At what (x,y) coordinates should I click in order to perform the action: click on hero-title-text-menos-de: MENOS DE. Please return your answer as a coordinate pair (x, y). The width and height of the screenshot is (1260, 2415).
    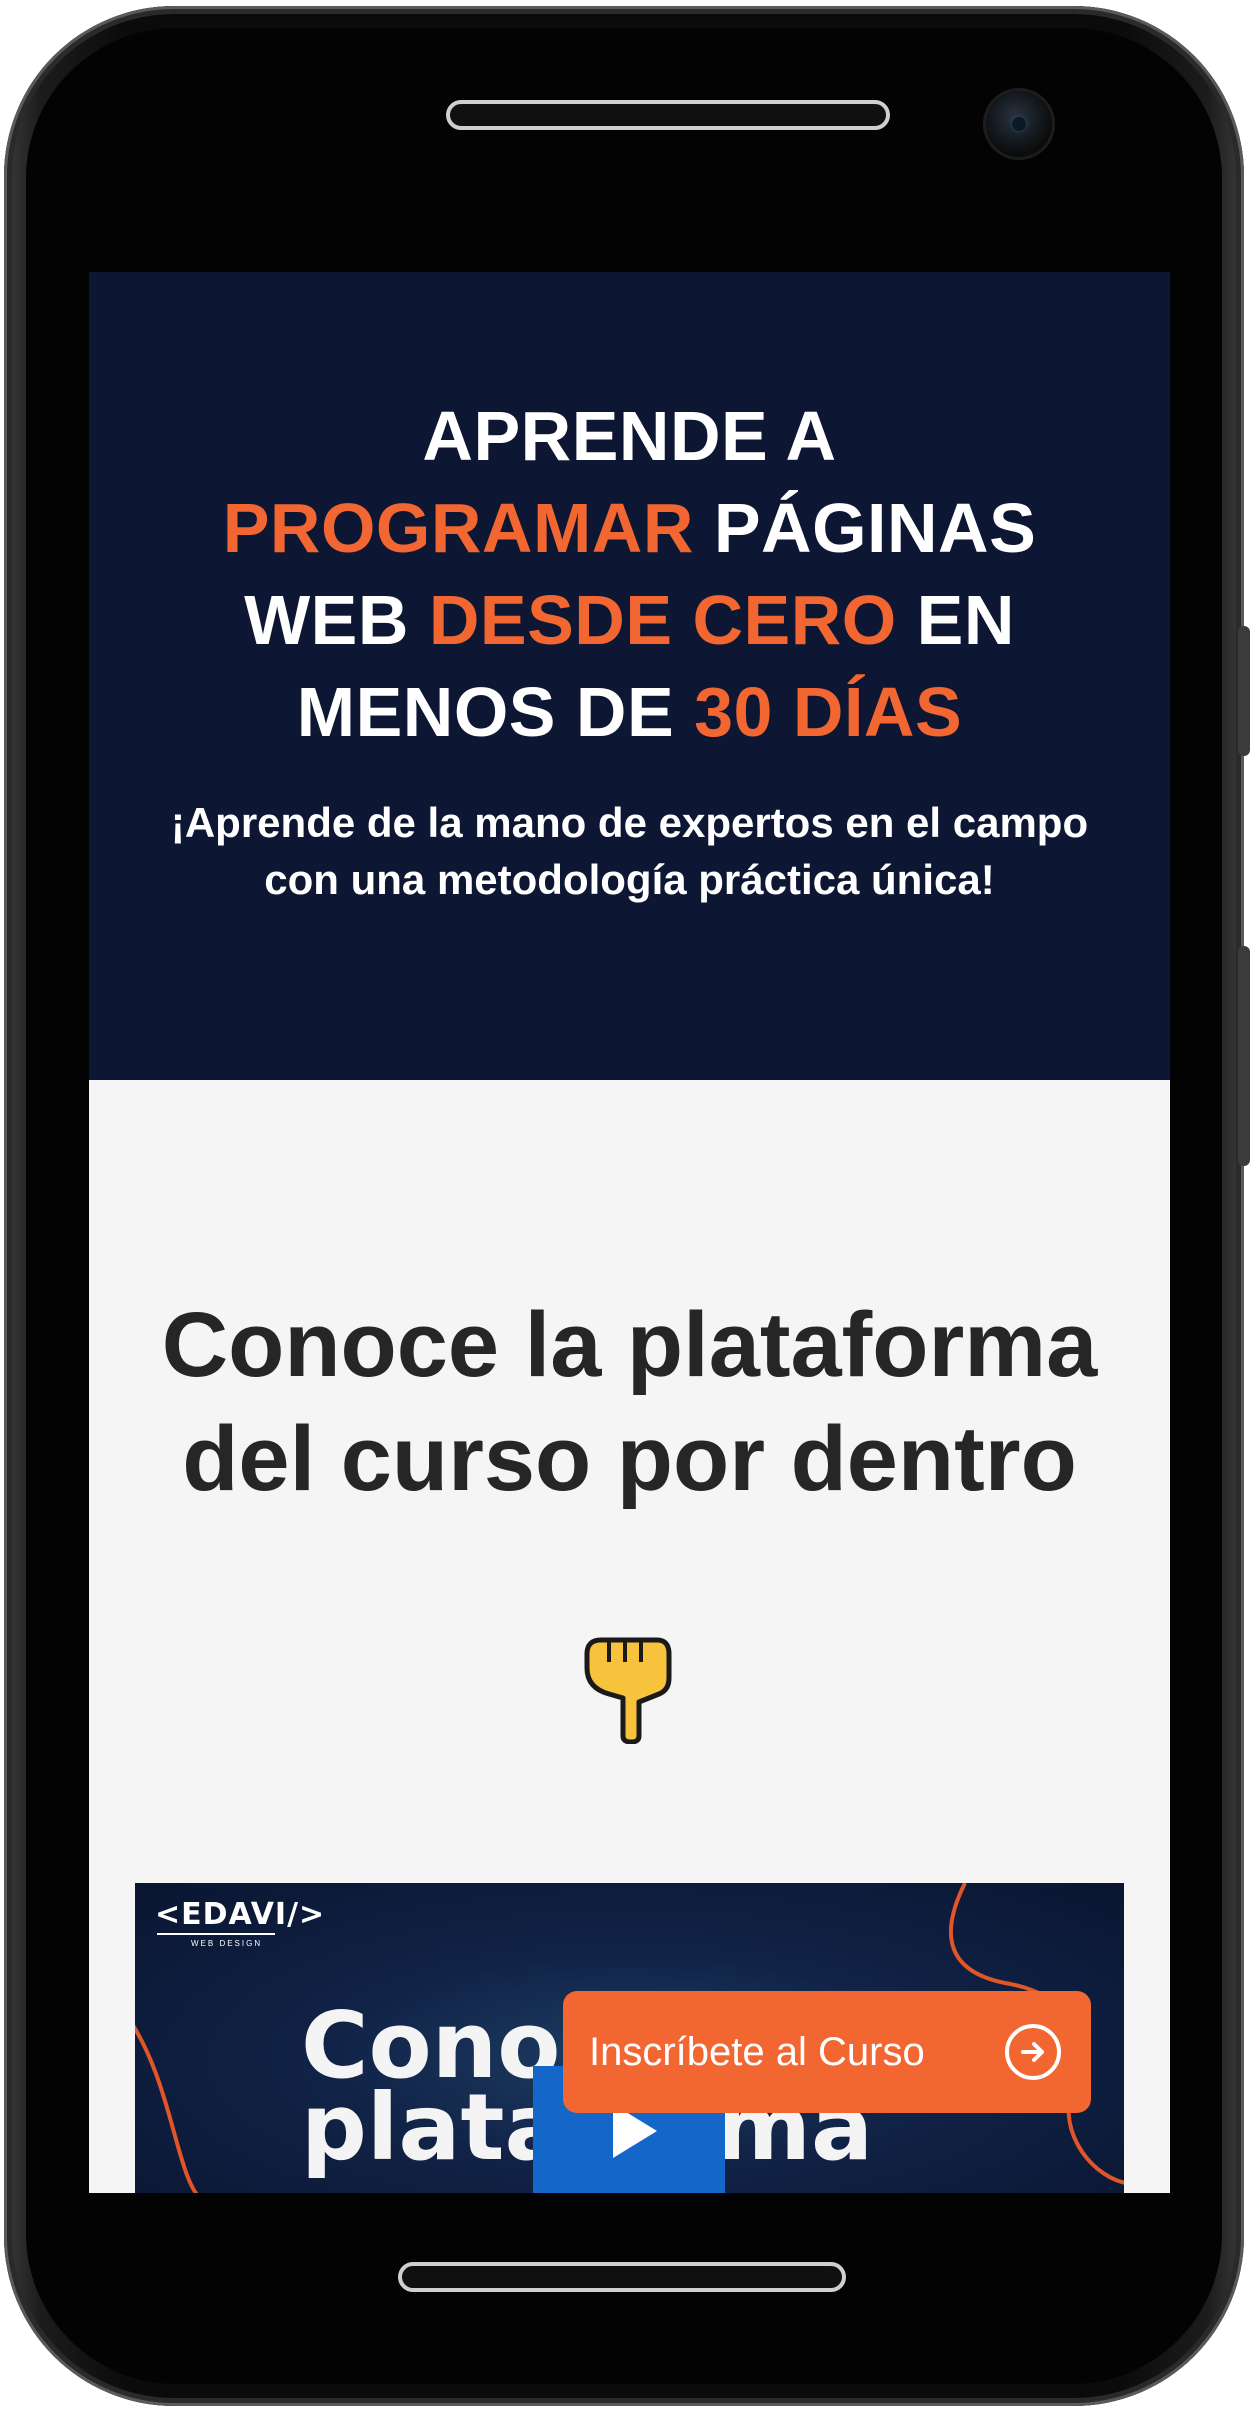
    Looking at the image, I should click on (495, 712).